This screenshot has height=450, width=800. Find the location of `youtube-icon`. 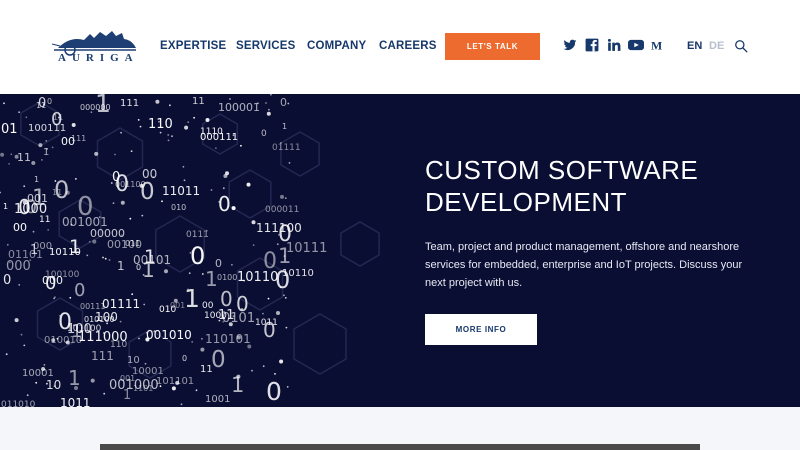

youtube-icon is located at coordinates (636, 45).